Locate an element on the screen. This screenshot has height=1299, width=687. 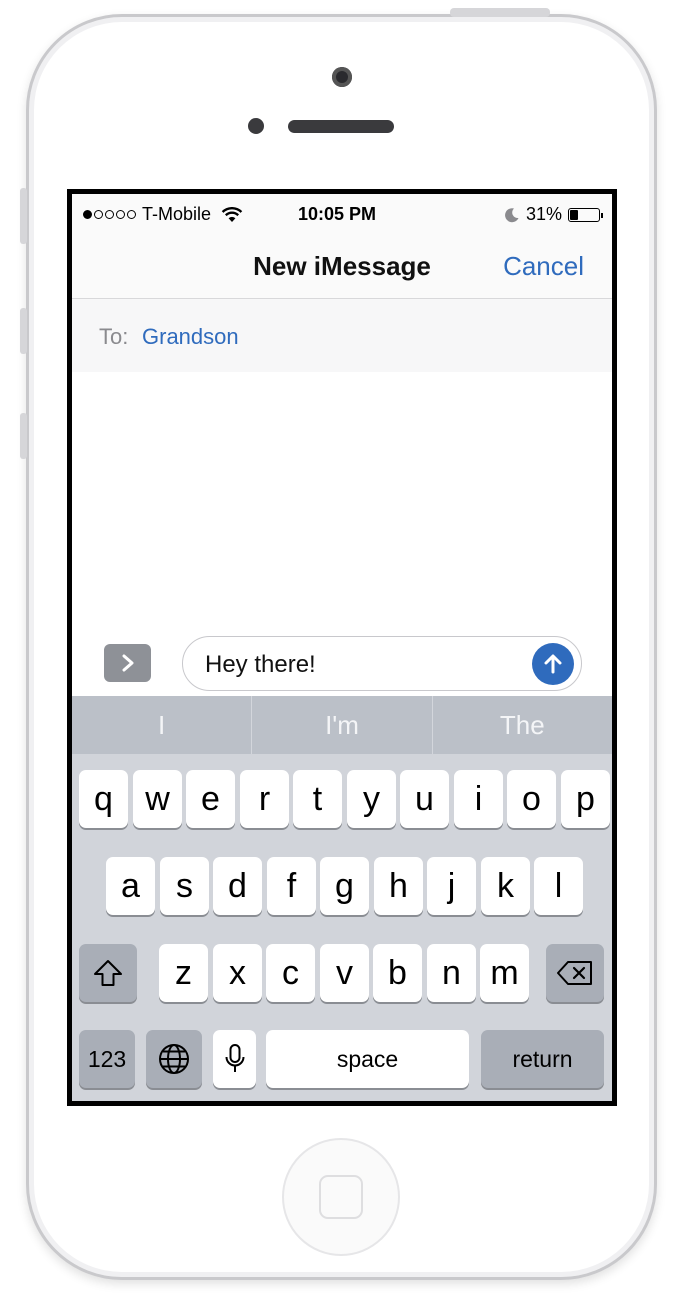
key-j: j is located at coordinates (451, 886).